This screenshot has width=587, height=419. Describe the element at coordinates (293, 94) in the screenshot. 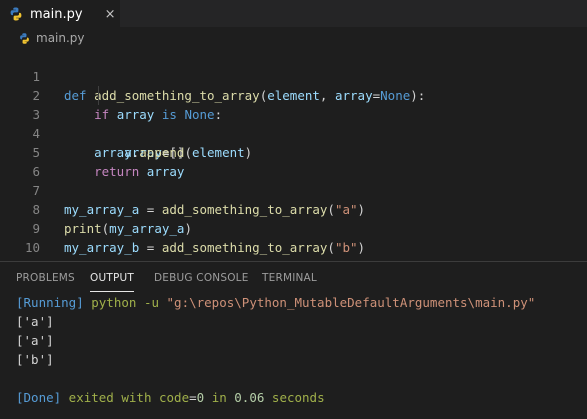

I see `code-line: 2 if array is None:` at that location.